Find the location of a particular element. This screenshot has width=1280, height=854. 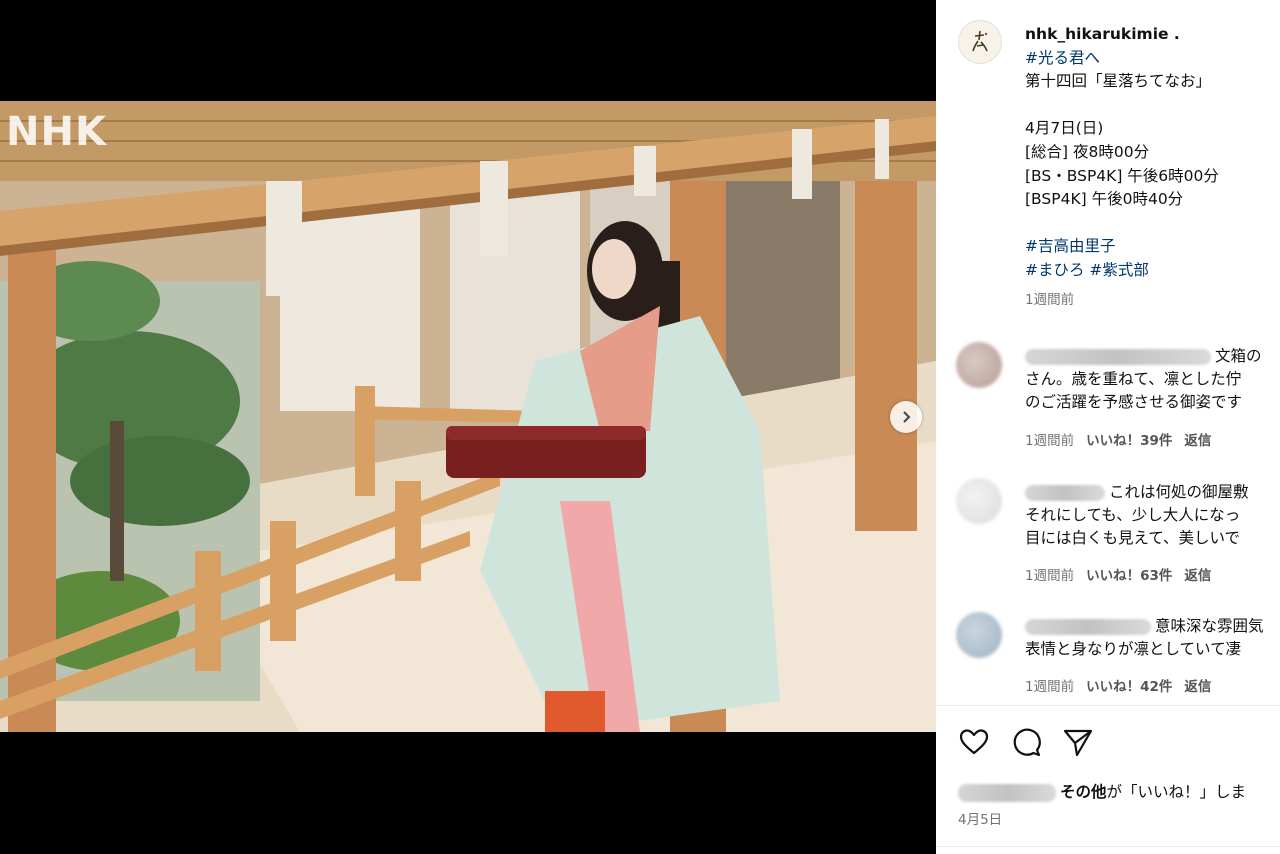

comment-line: さん。歳を重ねて、凛とした佇 is located at coordinates (1133, 379).